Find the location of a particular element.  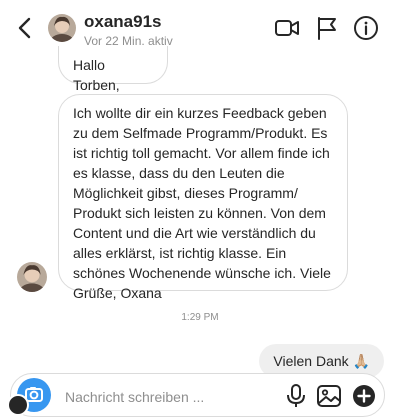

message-composer is located at coordinates (196, 395).